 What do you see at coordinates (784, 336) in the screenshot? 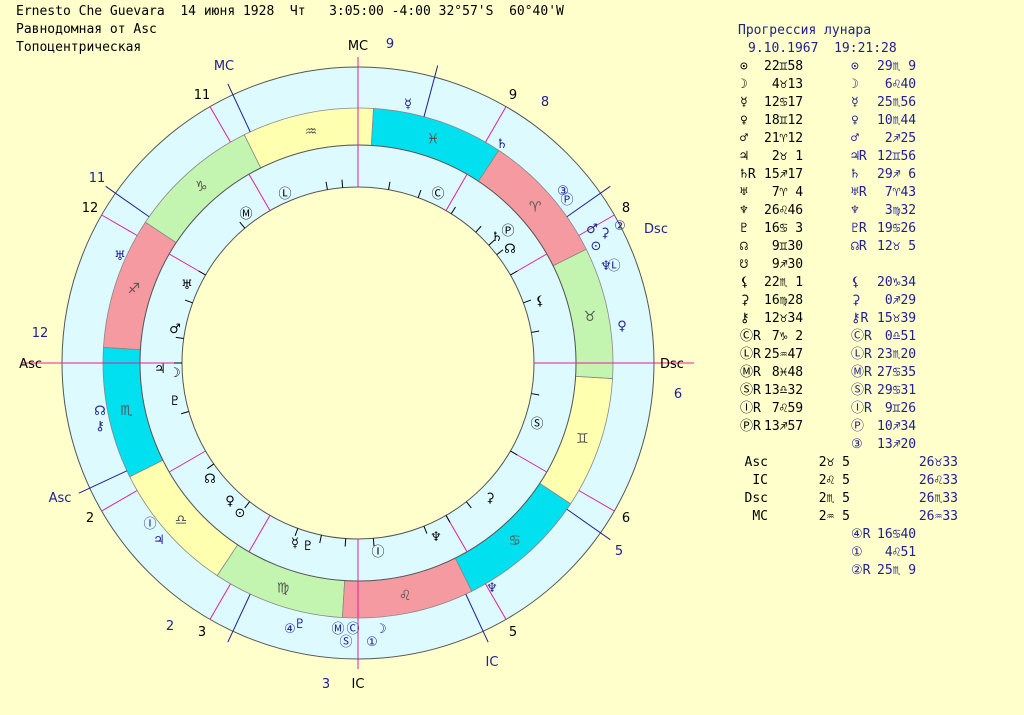
I see `natal-position-value: 7♑ 2` at bounding box center [784, 336].